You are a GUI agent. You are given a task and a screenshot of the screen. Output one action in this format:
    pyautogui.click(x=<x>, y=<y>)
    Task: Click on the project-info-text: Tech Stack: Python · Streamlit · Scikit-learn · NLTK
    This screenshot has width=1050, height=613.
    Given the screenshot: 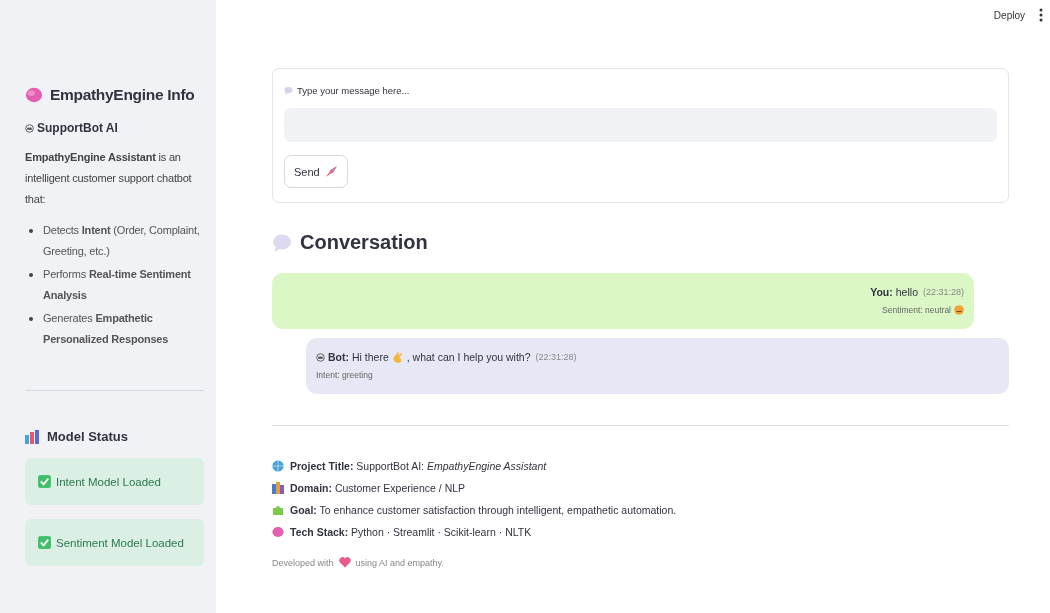 What is the action you would take?
    pyautogui.click(x=411, y=532)
    